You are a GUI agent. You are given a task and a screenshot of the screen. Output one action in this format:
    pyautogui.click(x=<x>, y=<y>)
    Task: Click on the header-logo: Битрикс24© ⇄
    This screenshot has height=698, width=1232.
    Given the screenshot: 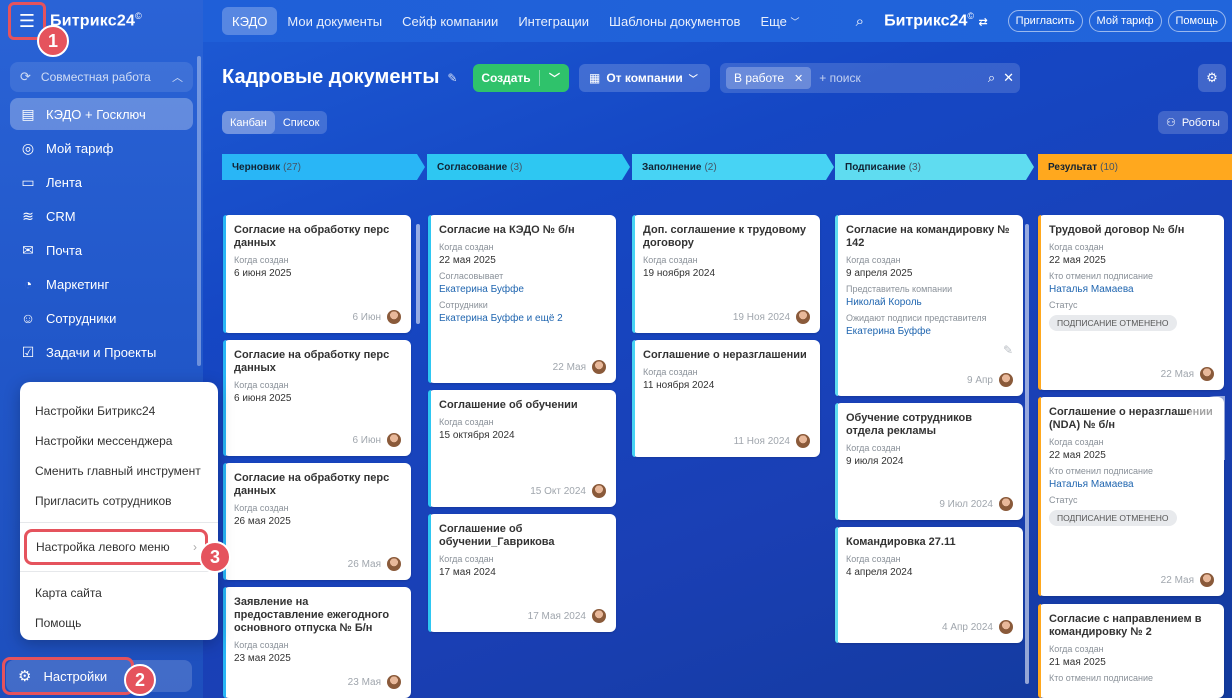 What is the action you would take?
    pyautogui.click(x=936, y=20)
    